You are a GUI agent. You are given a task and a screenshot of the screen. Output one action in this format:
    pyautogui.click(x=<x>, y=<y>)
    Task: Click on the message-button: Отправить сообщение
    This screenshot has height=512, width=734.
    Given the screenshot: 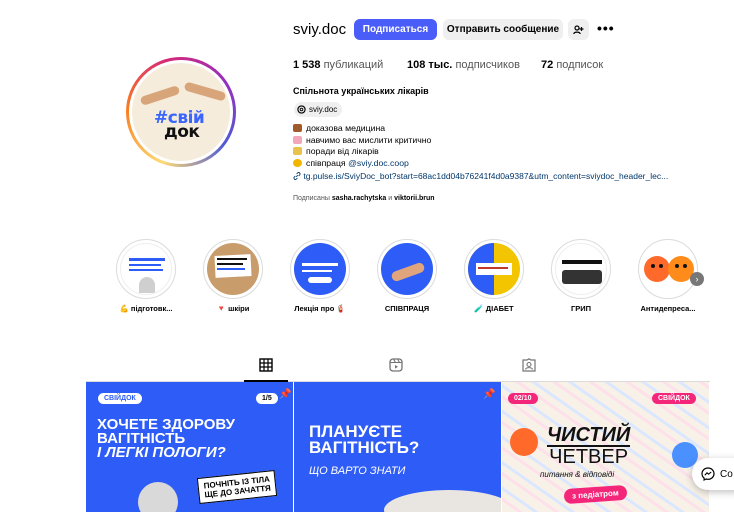 What is the action you would take?
    pyautogui.click(x=503, y=29)
    